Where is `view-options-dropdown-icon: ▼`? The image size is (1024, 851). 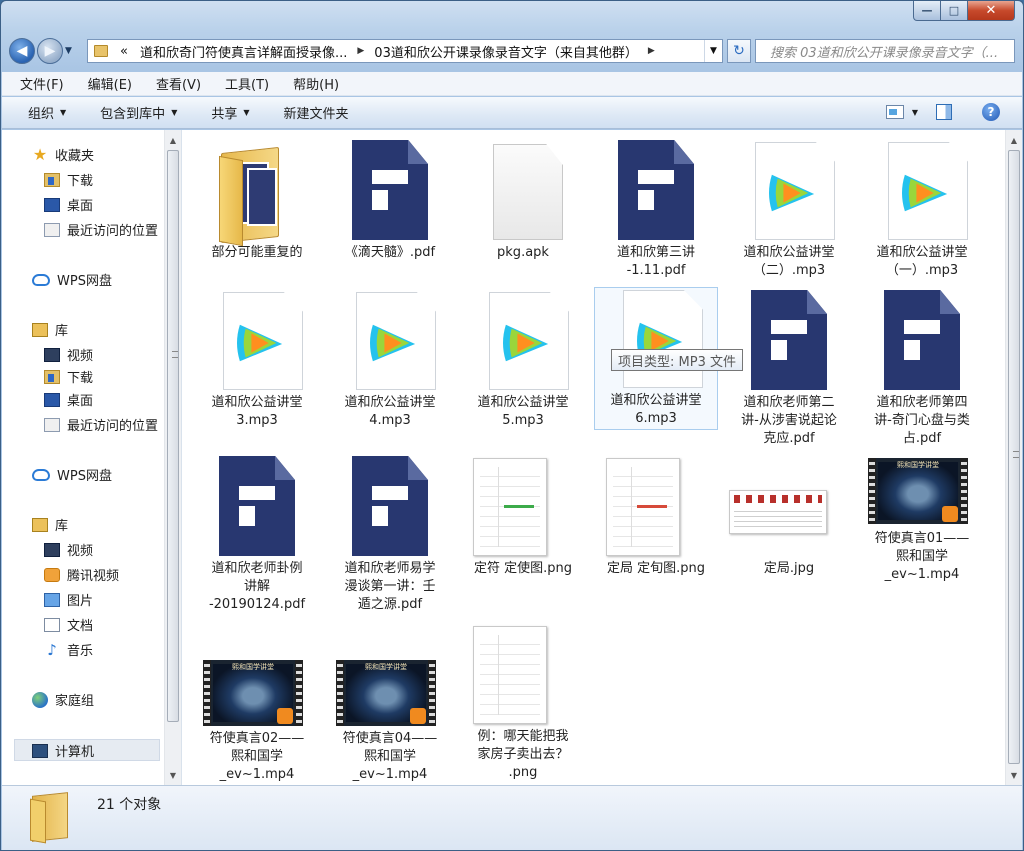
view-options-dropdown-icon: ▼ is located at coordinates (915, 112).